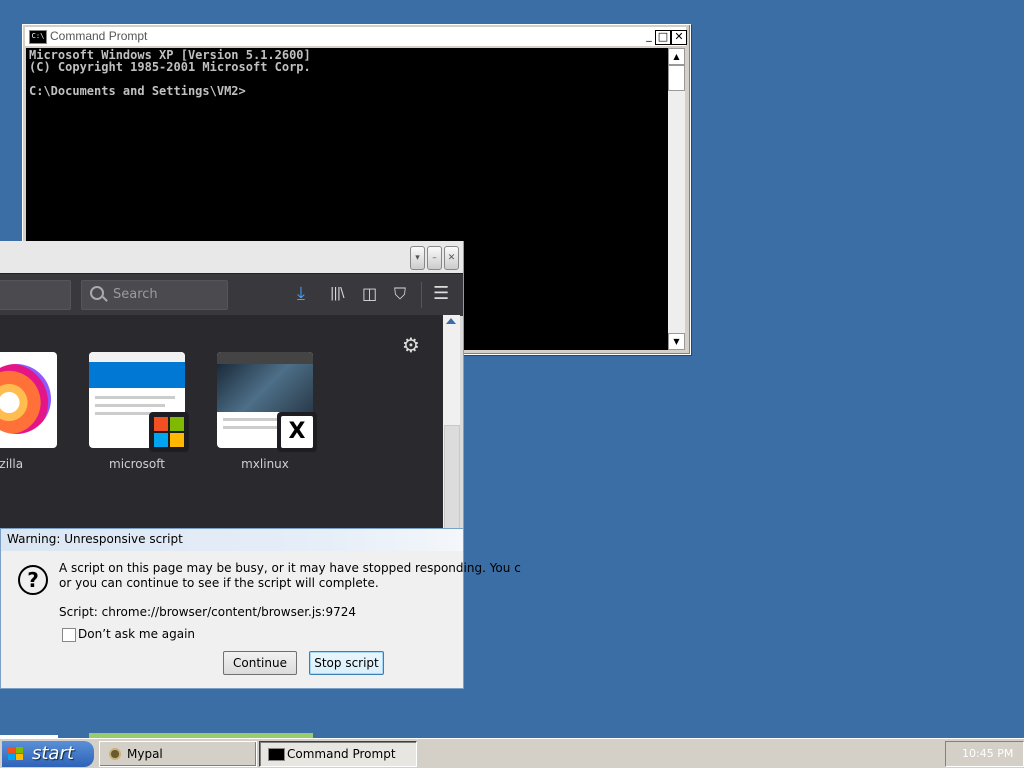 The height and width of the screenshot is (768, 1024). Describe the element at coordinates (169, 432) in the screenshot. I see `microsoft-logo-icon` at that location.